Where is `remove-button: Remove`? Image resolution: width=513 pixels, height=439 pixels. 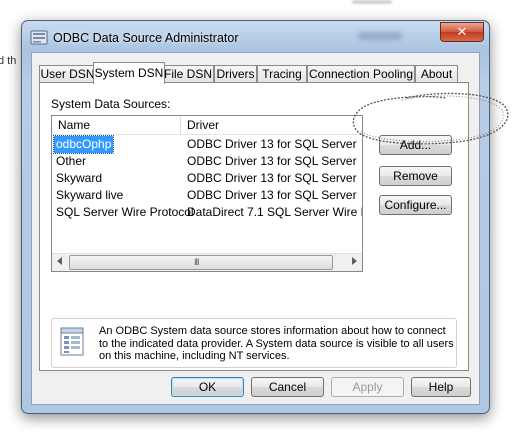
remove-button: Remove is located at coordinates (415, 176).